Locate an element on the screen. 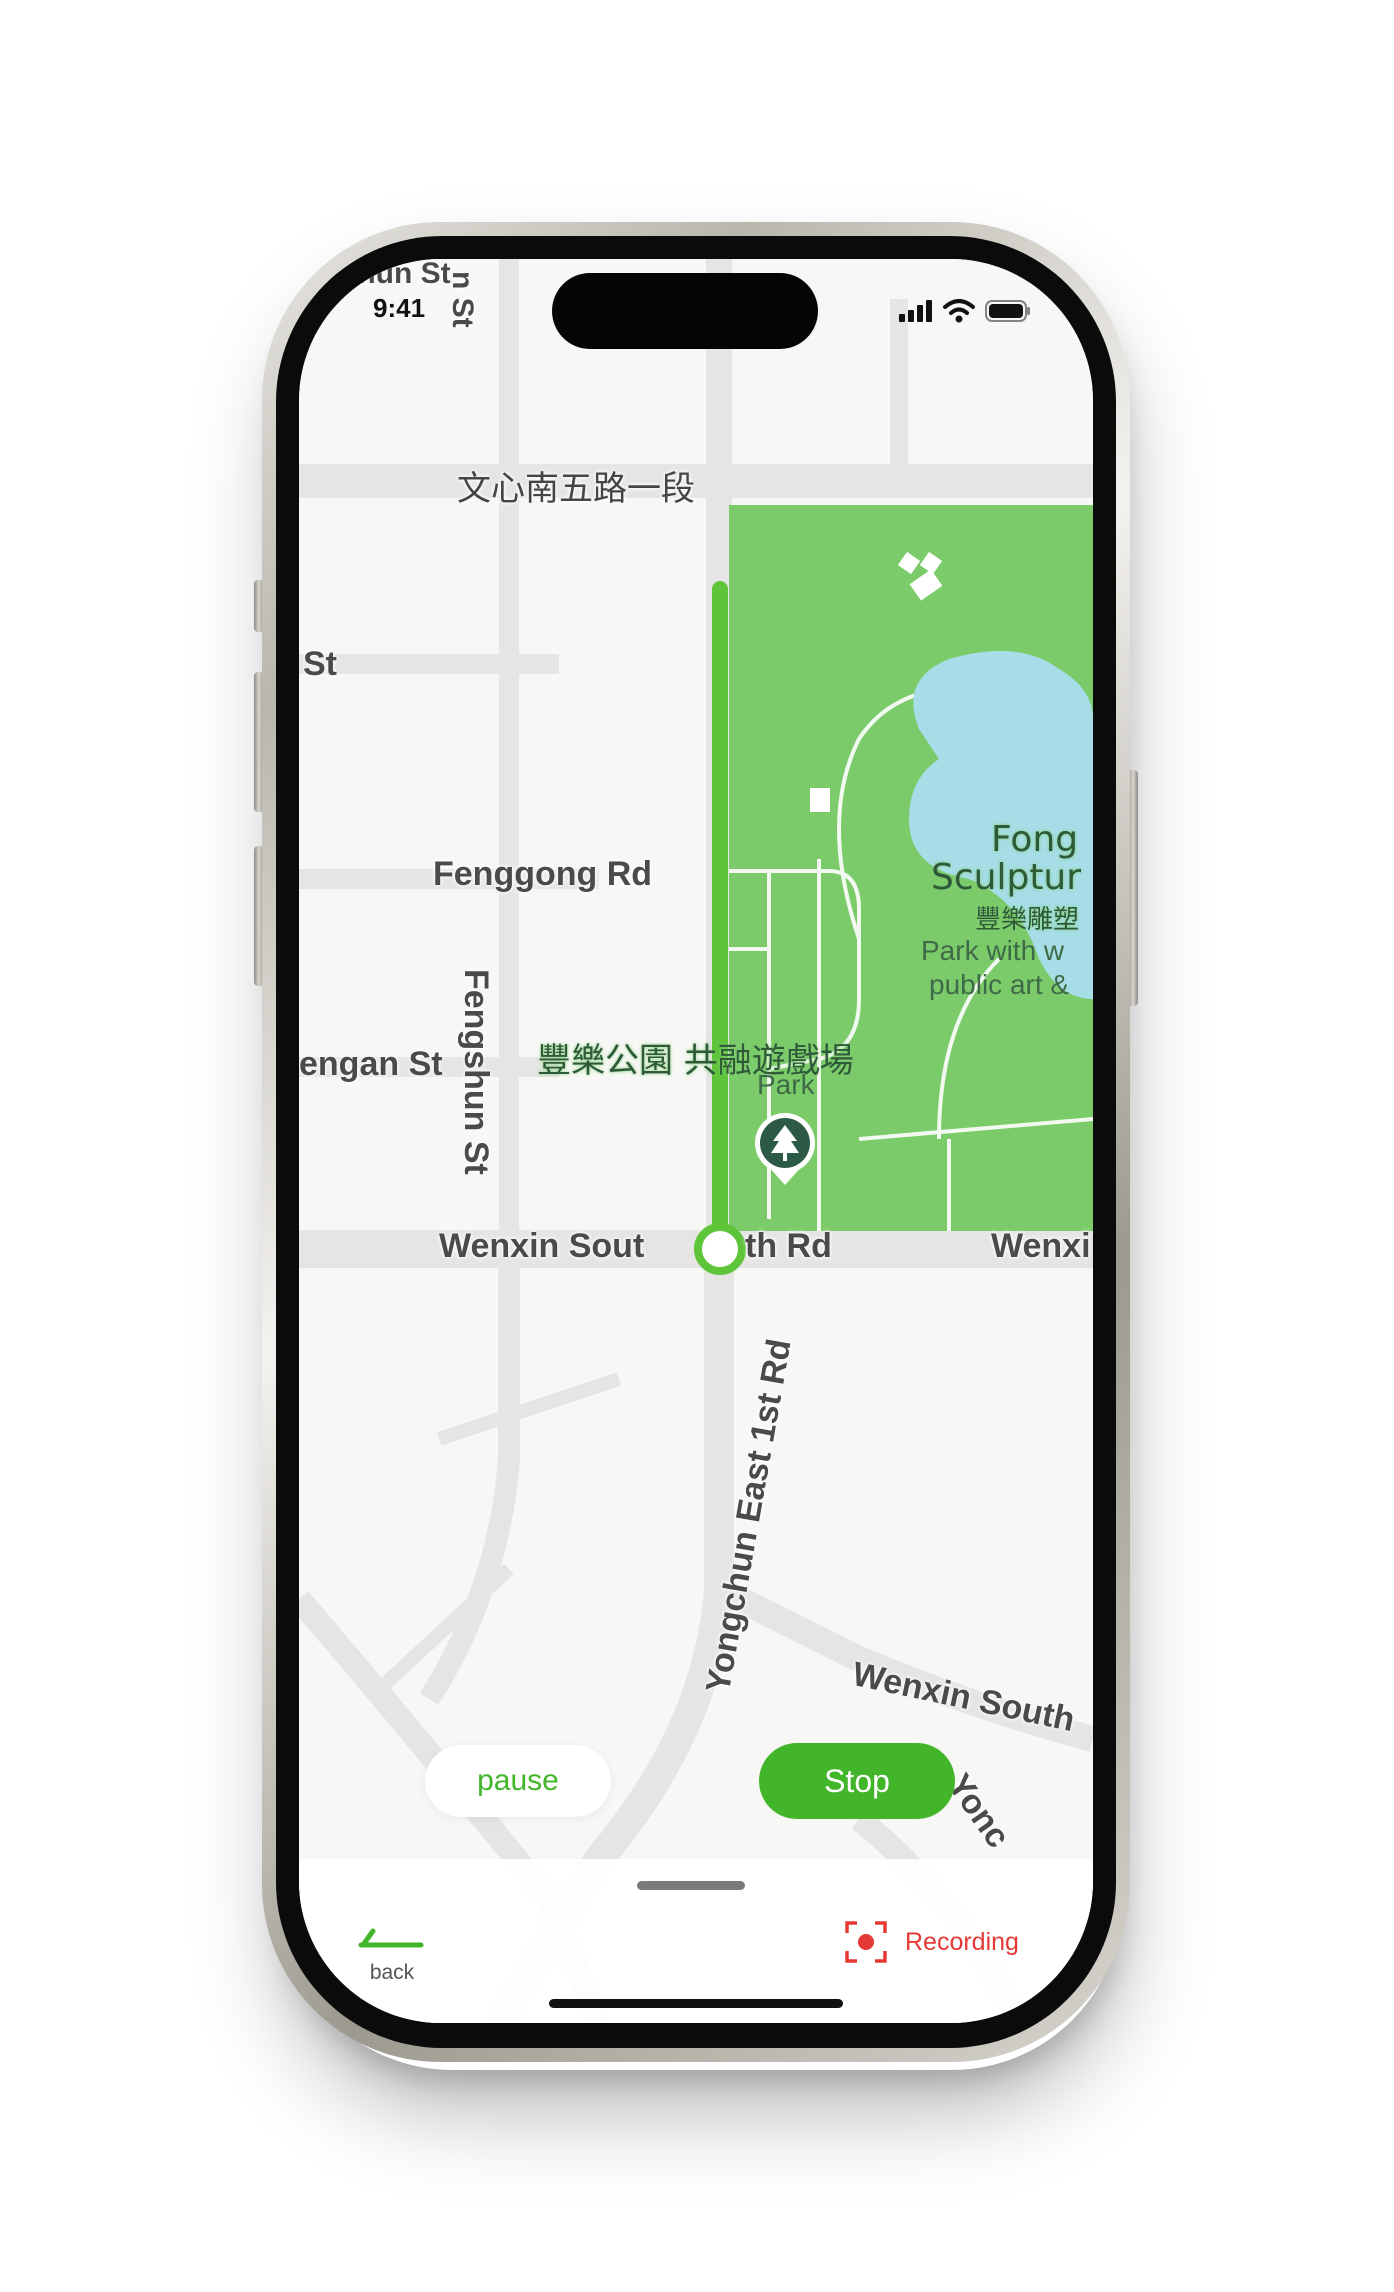  stop-button: Stop is located at coordinates (857, 1781).